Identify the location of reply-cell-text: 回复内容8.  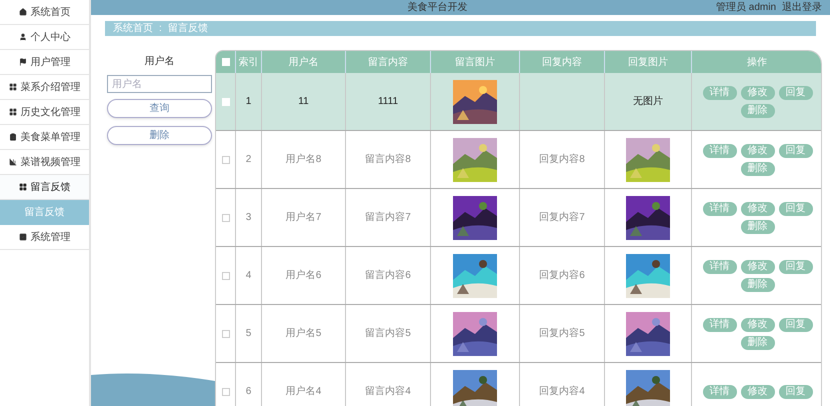
(562, 159).